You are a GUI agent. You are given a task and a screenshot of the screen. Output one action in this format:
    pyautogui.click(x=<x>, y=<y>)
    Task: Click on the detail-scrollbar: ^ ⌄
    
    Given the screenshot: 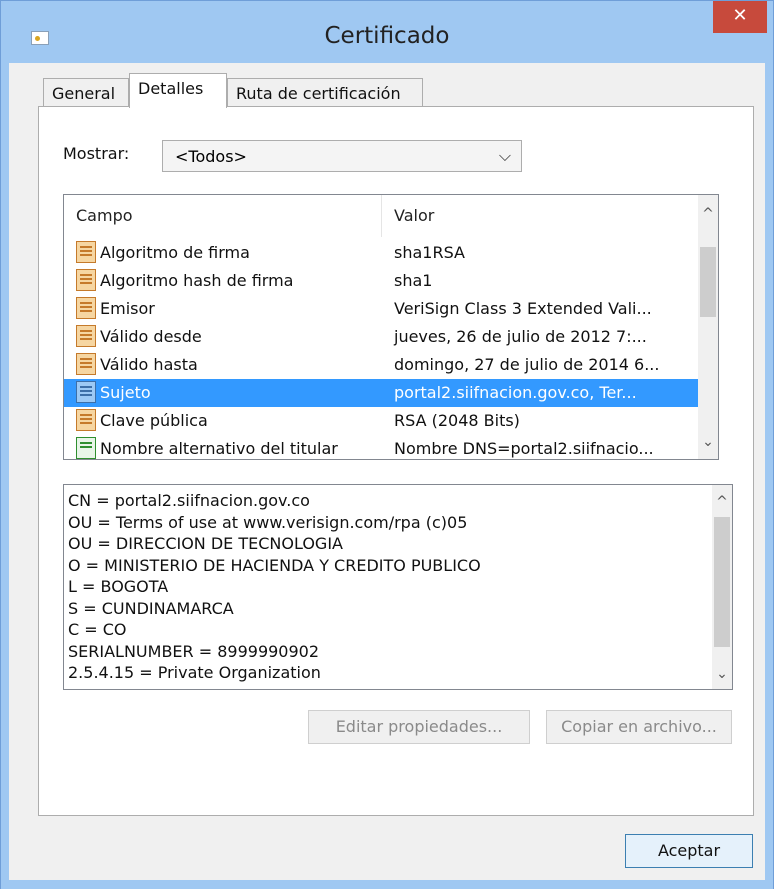 What is the action you would take?
    pyautogui.click(x=722, y=587)
    